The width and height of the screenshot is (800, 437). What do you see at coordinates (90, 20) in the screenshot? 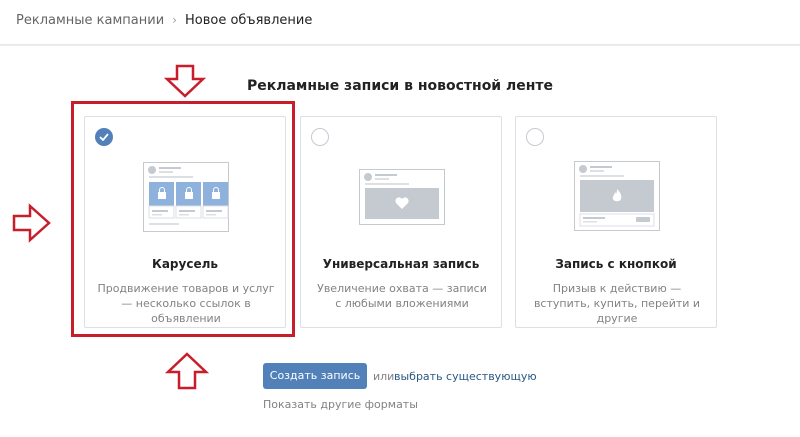
I see `breadcrumb-ad-campaigns-link: Рекламные кампании` at bounding box center [90, 20].